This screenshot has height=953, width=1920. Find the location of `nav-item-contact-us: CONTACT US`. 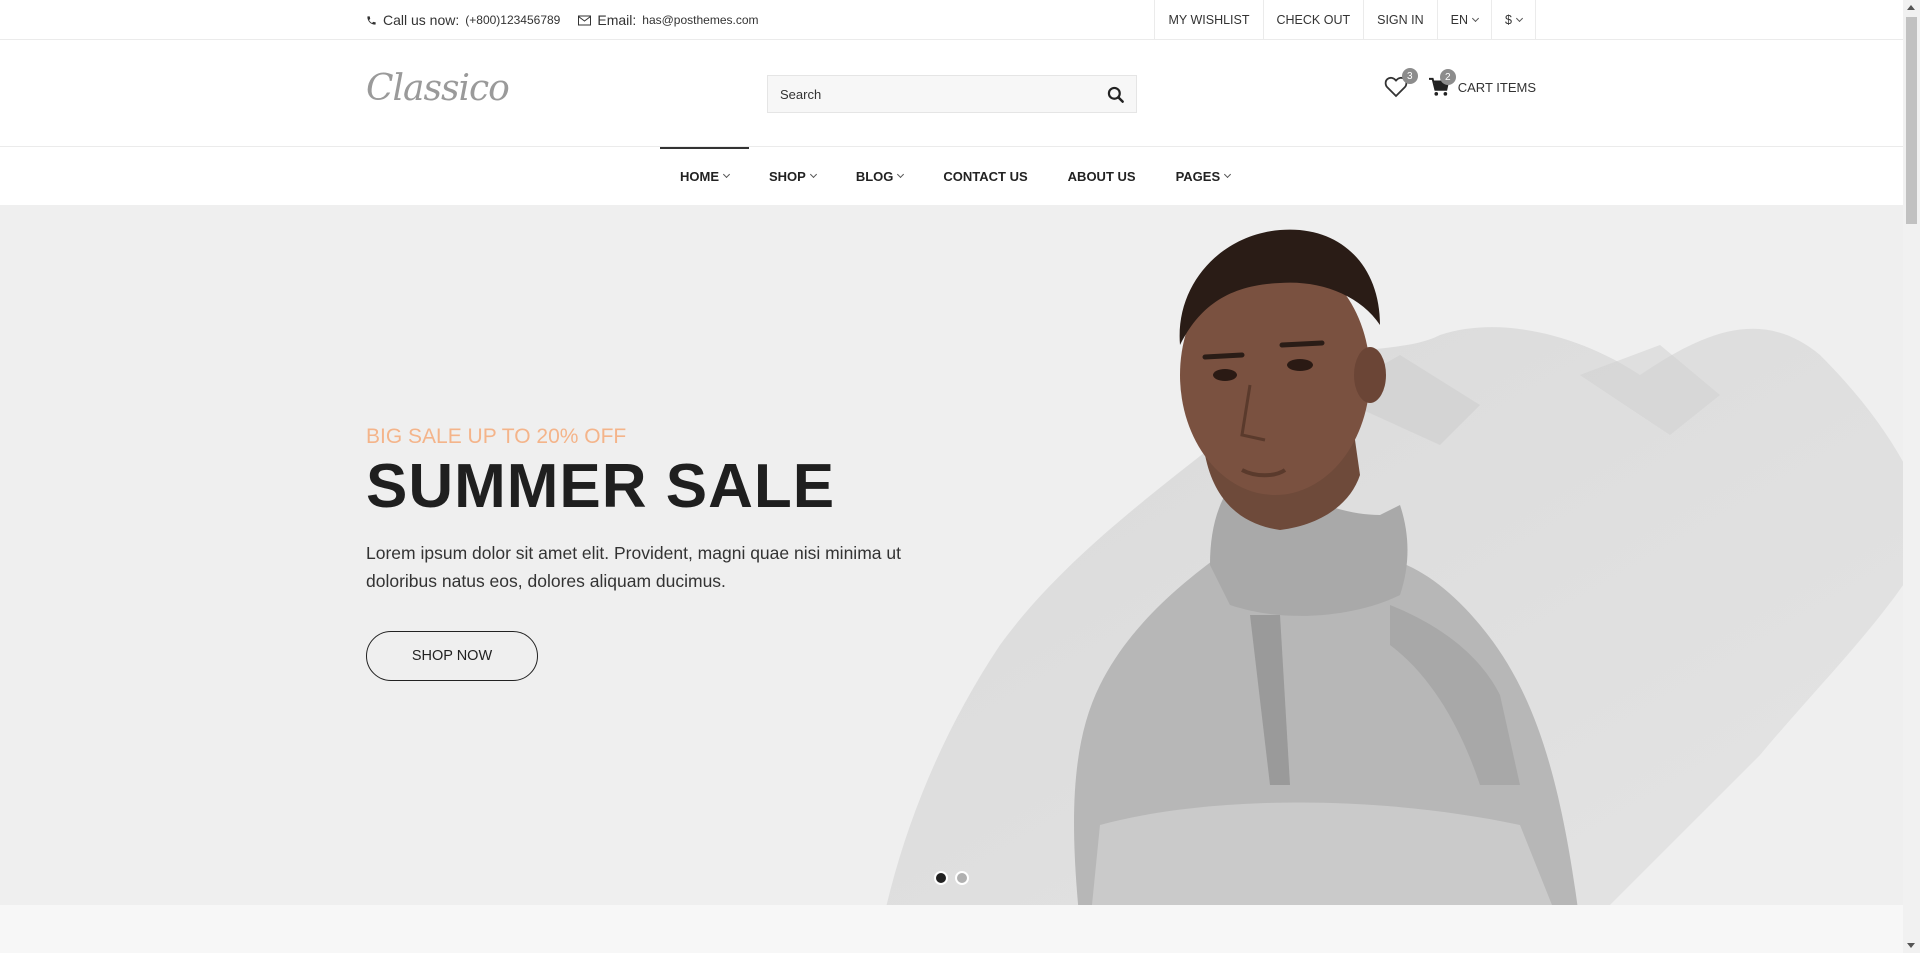

nav-item-contact-us: CONTACT US is located at coordinates (985, 176).